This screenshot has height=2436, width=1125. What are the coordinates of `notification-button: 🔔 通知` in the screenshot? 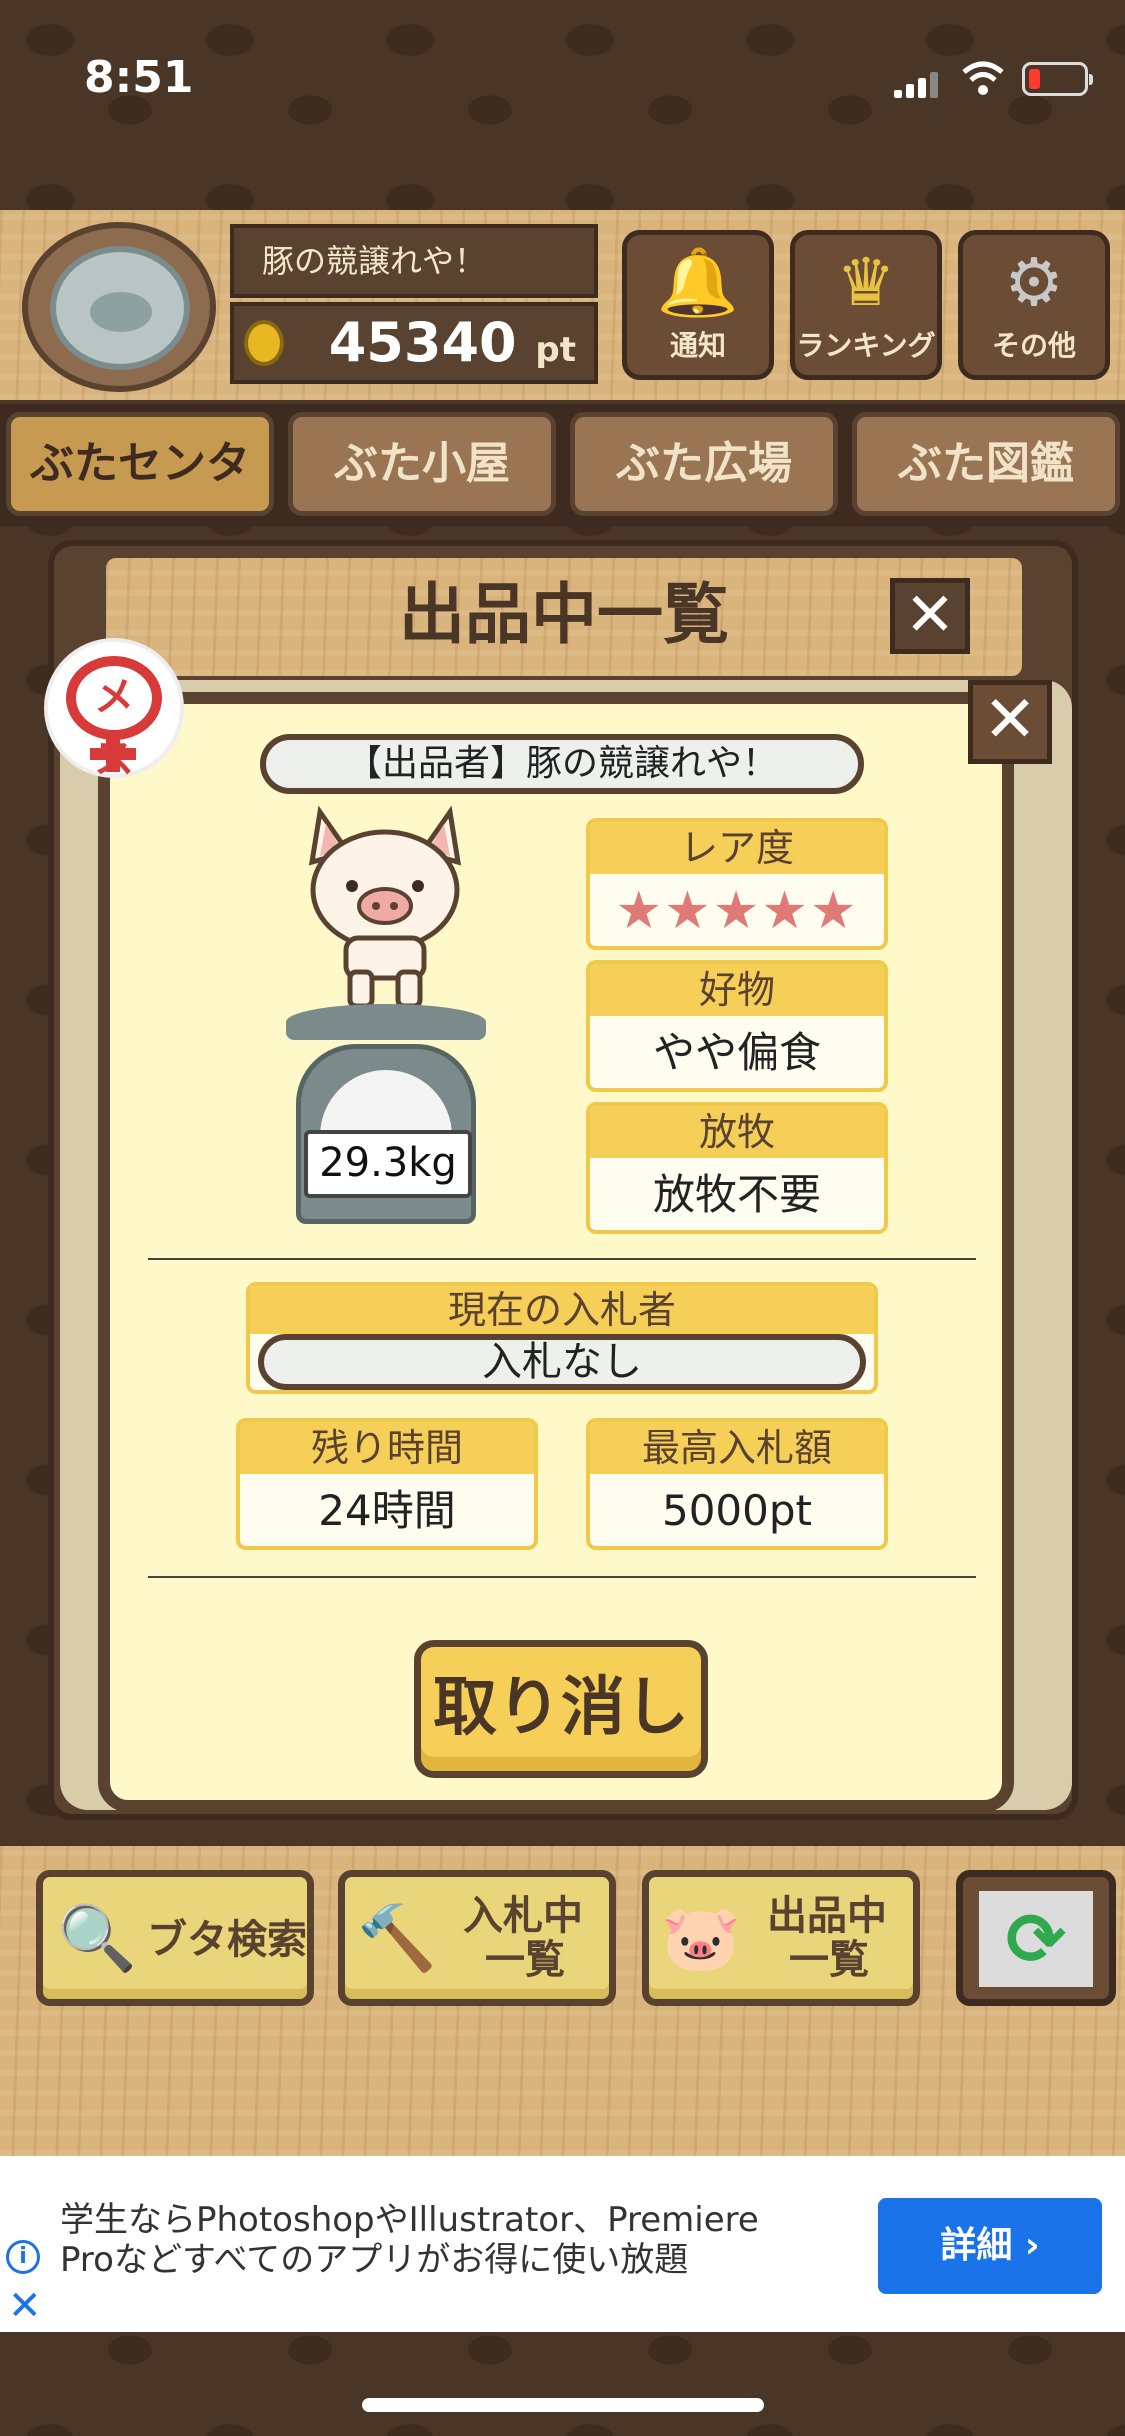 It's located at (698, 305).